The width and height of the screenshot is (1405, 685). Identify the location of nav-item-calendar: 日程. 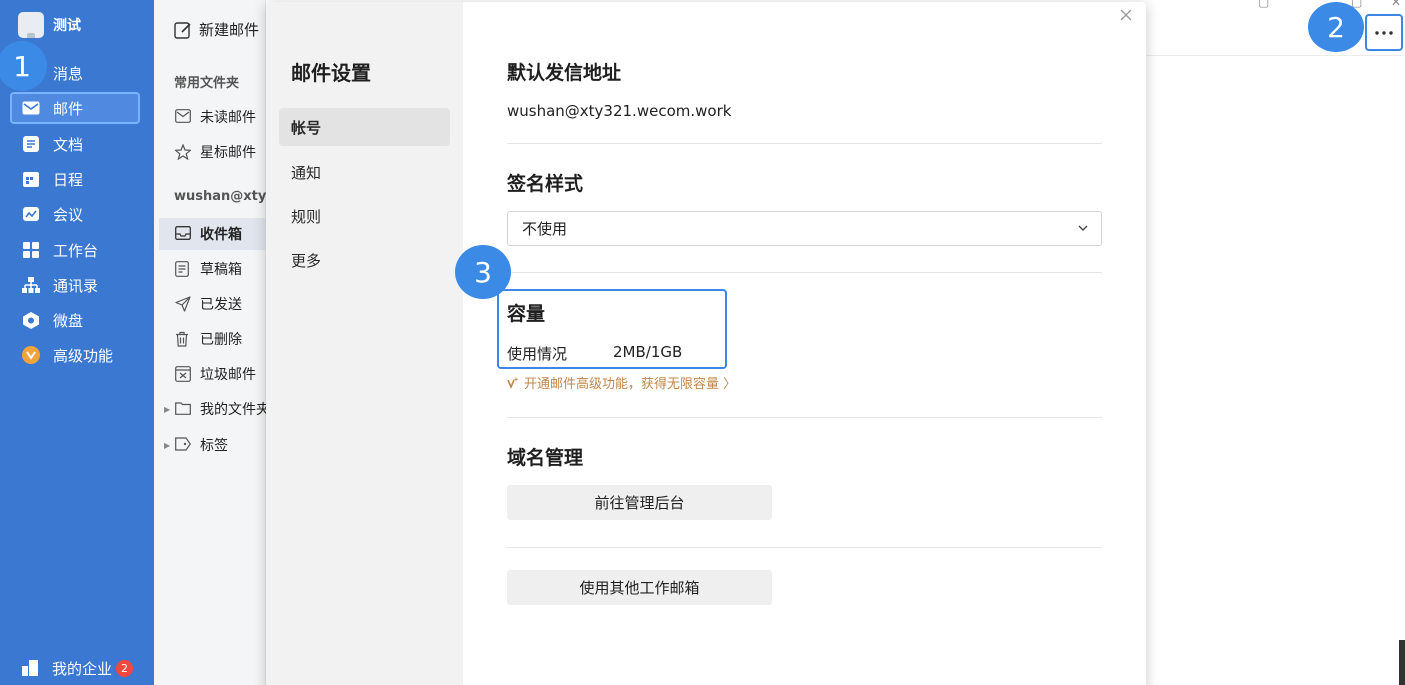
(75, 179).